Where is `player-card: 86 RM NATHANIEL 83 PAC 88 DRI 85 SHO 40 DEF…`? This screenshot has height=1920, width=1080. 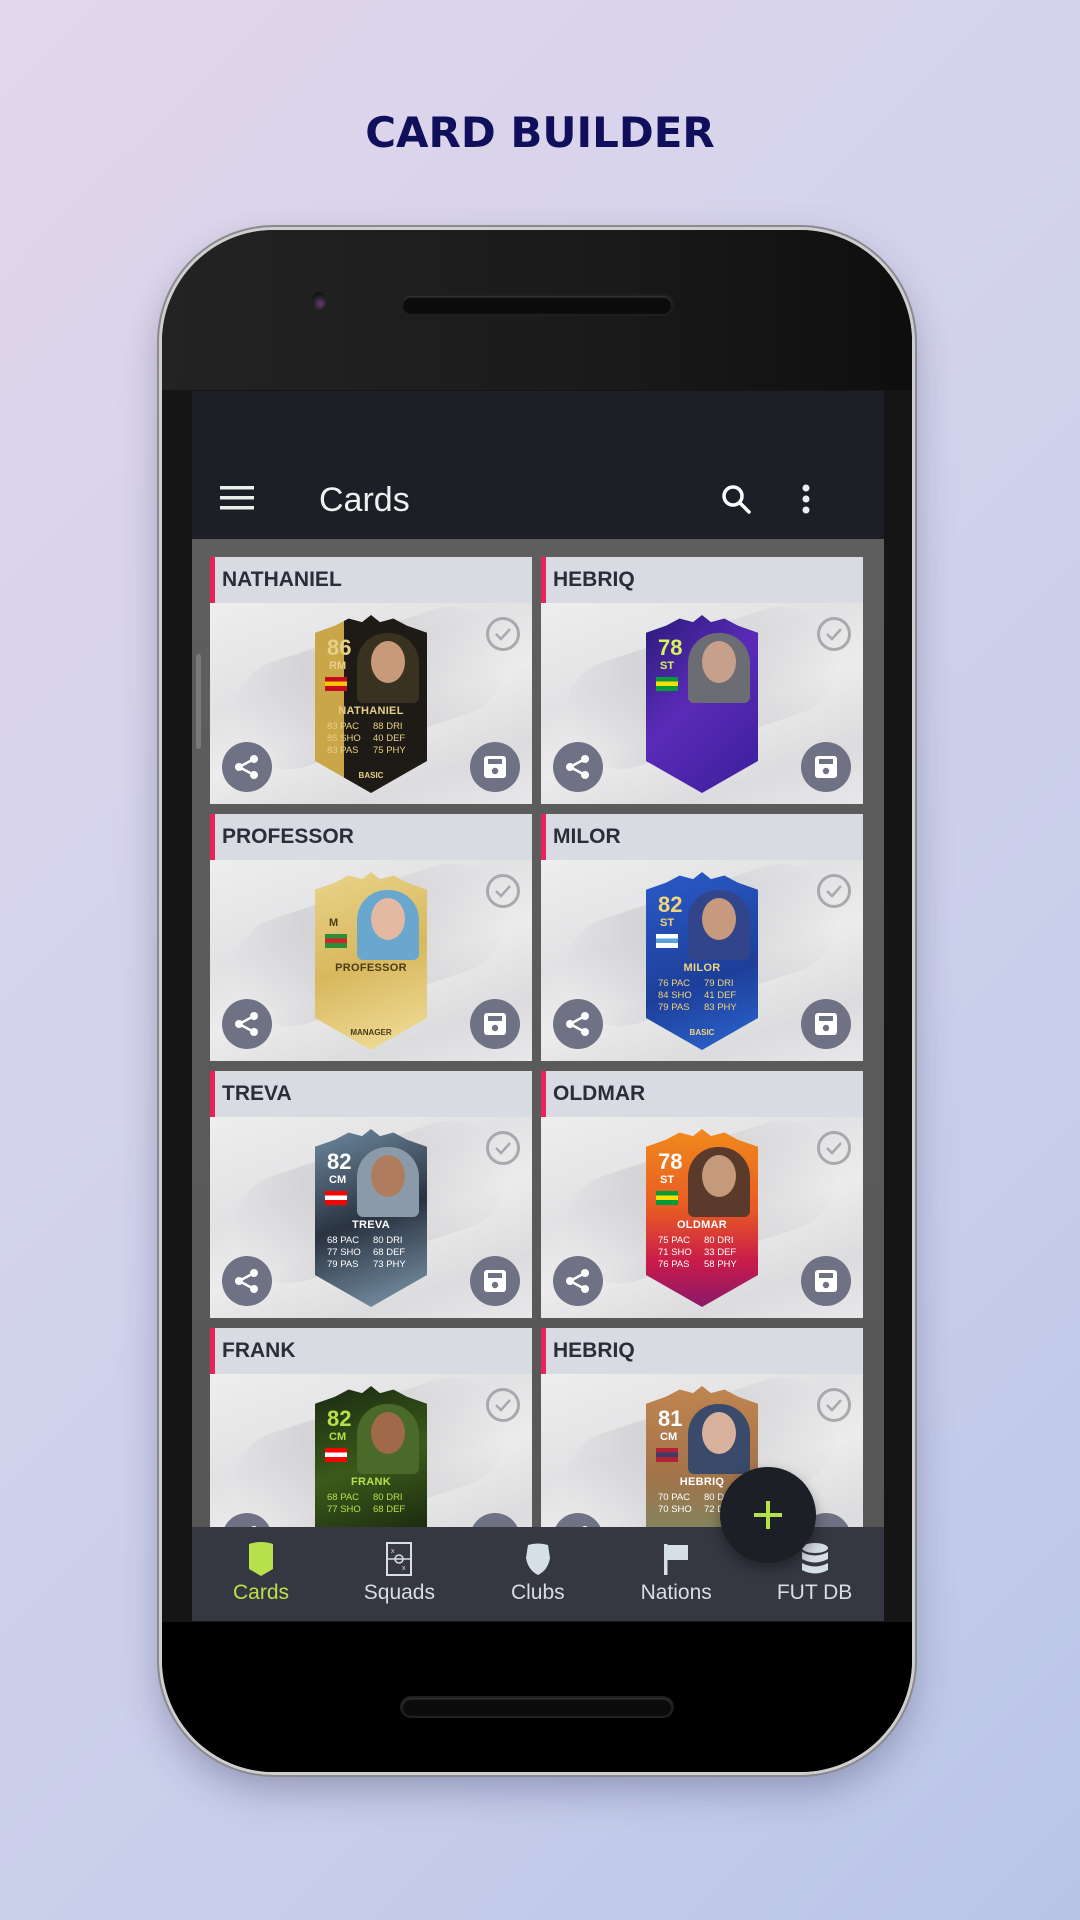
player-card: 86 RM NATHANIEL 83 PAC 88 DRI 85 SHO 40 DEF… is located at coordinates (371, 704).